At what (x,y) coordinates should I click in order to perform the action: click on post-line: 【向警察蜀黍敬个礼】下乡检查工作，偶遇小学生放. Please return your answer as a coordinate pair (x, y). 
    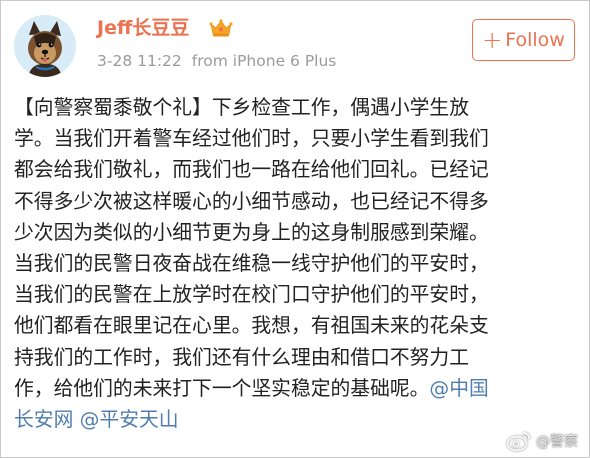
    Looking at the image, I should click on (241, 107).